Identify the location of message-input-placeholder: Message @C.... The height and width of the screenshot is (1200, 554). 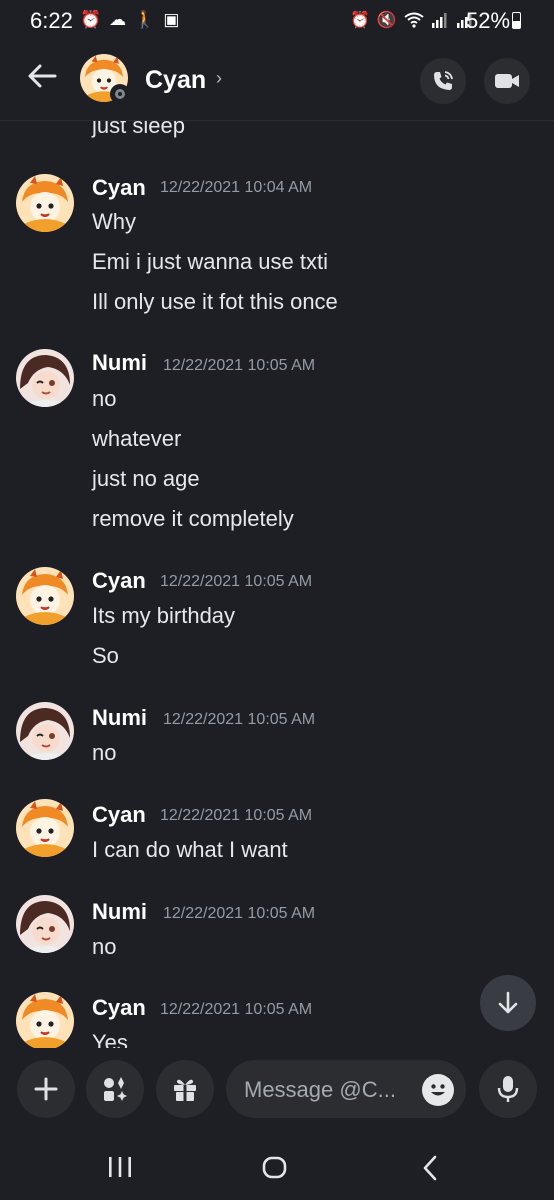
(320, 1089).